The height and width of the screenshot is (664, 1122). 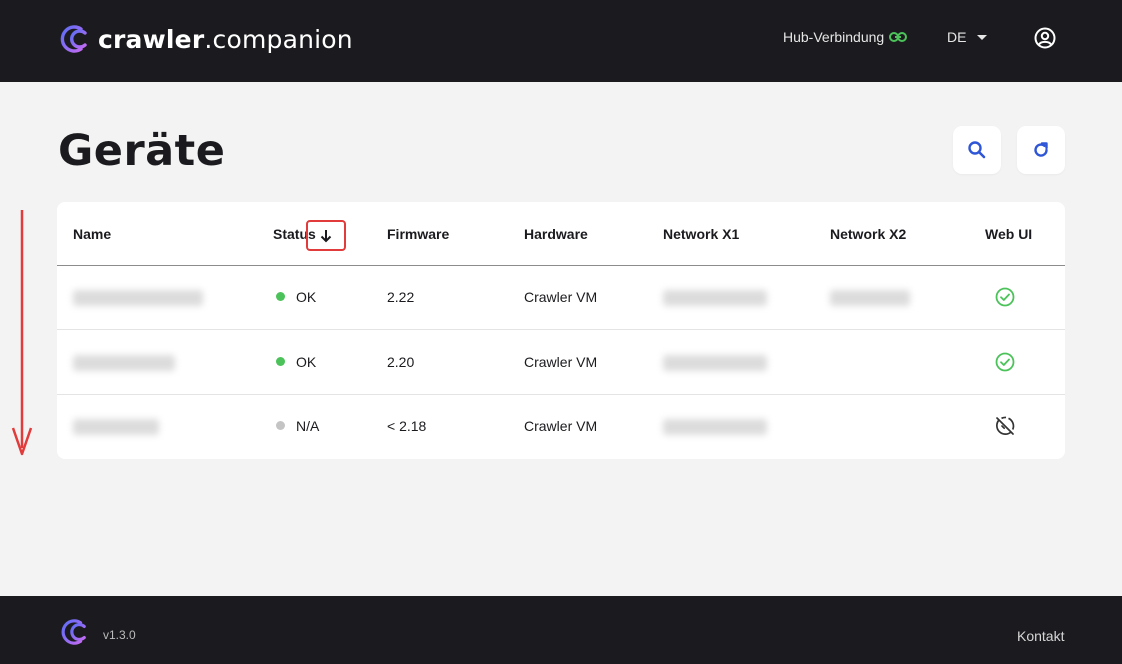 I want to click on table-row: OK 2.20 Crawler VM, so click(x=561, y=363).